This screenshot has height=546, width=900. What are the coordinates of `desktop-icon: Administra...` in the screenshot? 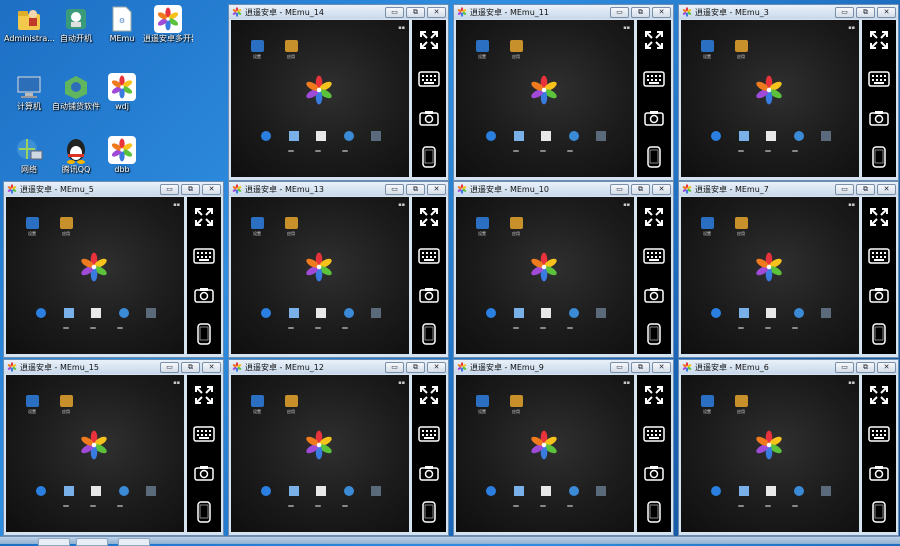 It's located at (29, 24).